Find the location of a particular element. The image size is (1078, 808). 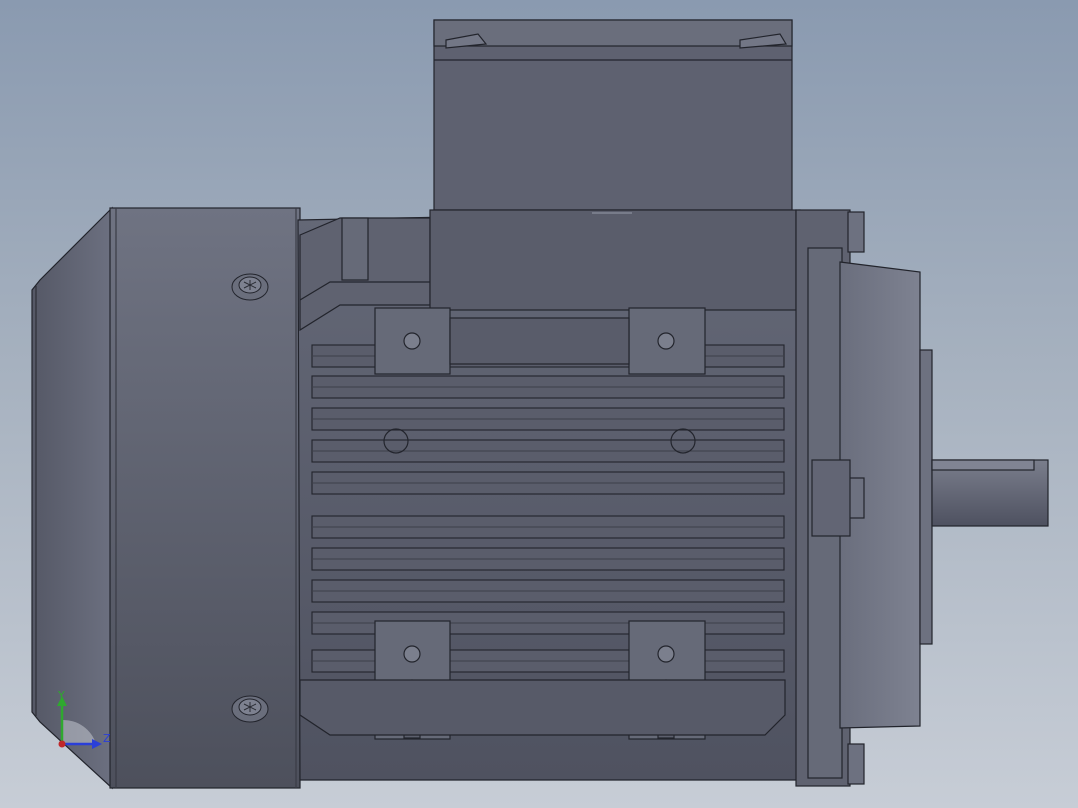

triad-z-label: Z is located at coordinates (107, 738).